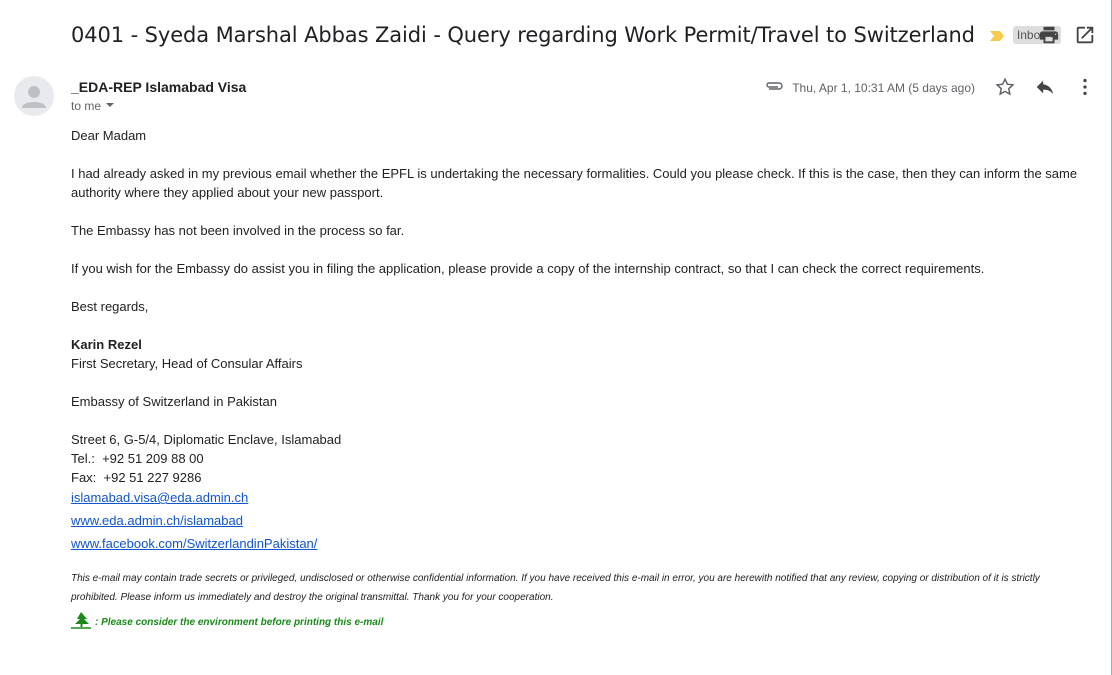  Describe the element at coordinates (1005, 87) in the screenshot. I see `star-icon` at that location.